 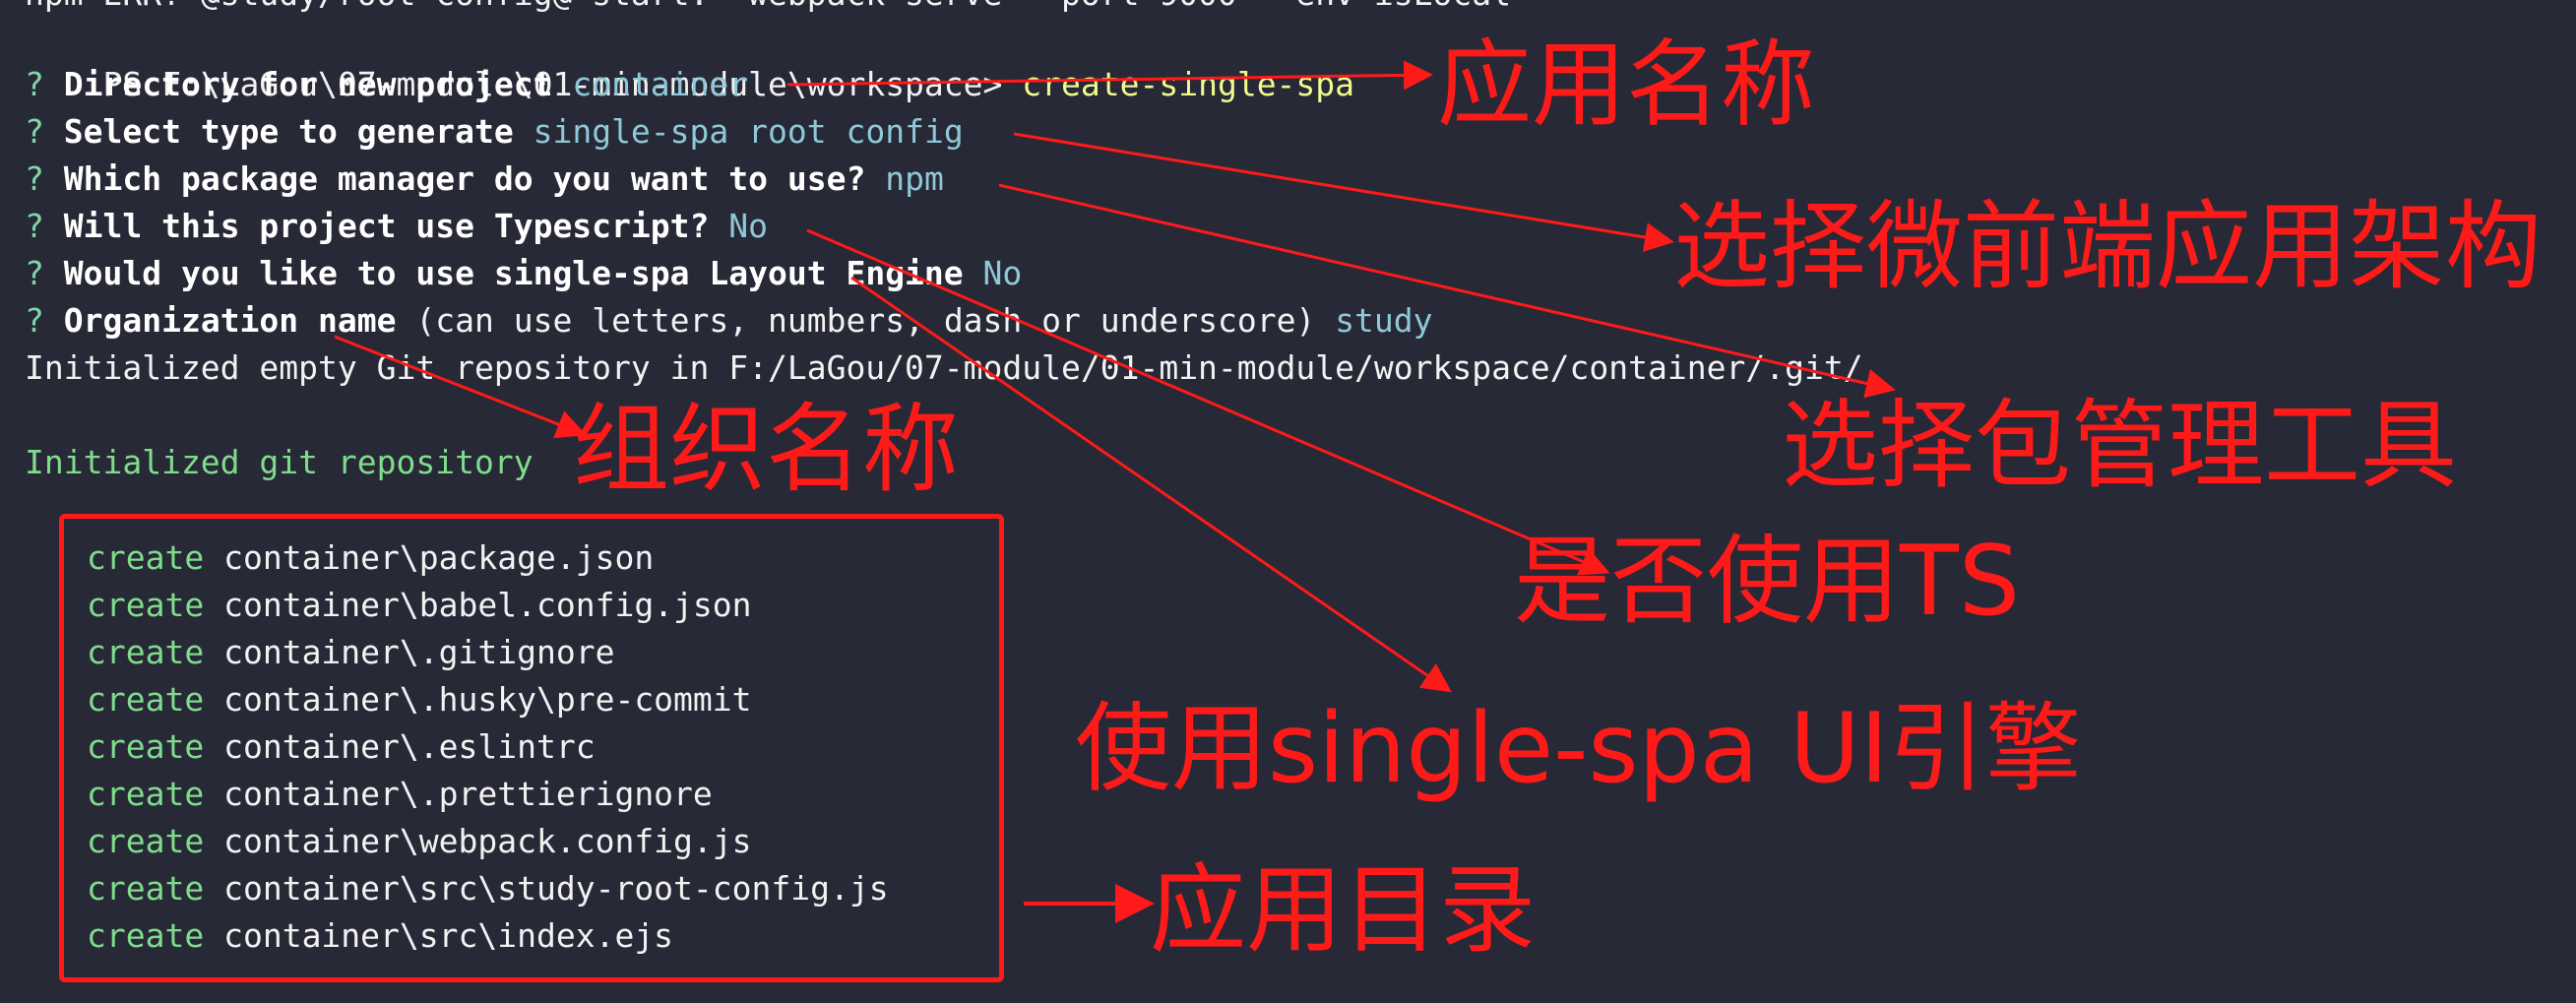 I want to click on file-path: container\.gitignore, so click(x=419, y=652).